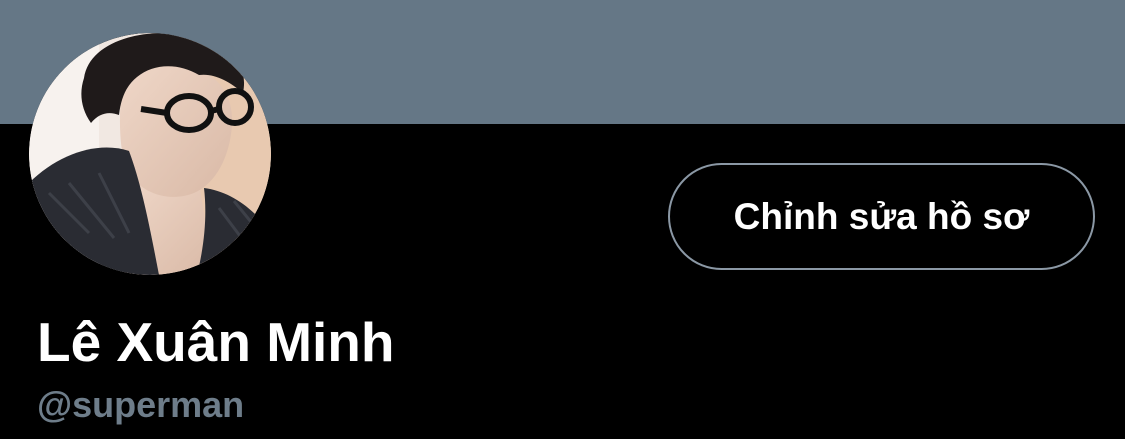 The width and height of the screenshot is (1125, 439). Describe the element at coordinates (216, 342) in the screenshot. I see `profile-display-name: Lê Xuân Minh` at that location.